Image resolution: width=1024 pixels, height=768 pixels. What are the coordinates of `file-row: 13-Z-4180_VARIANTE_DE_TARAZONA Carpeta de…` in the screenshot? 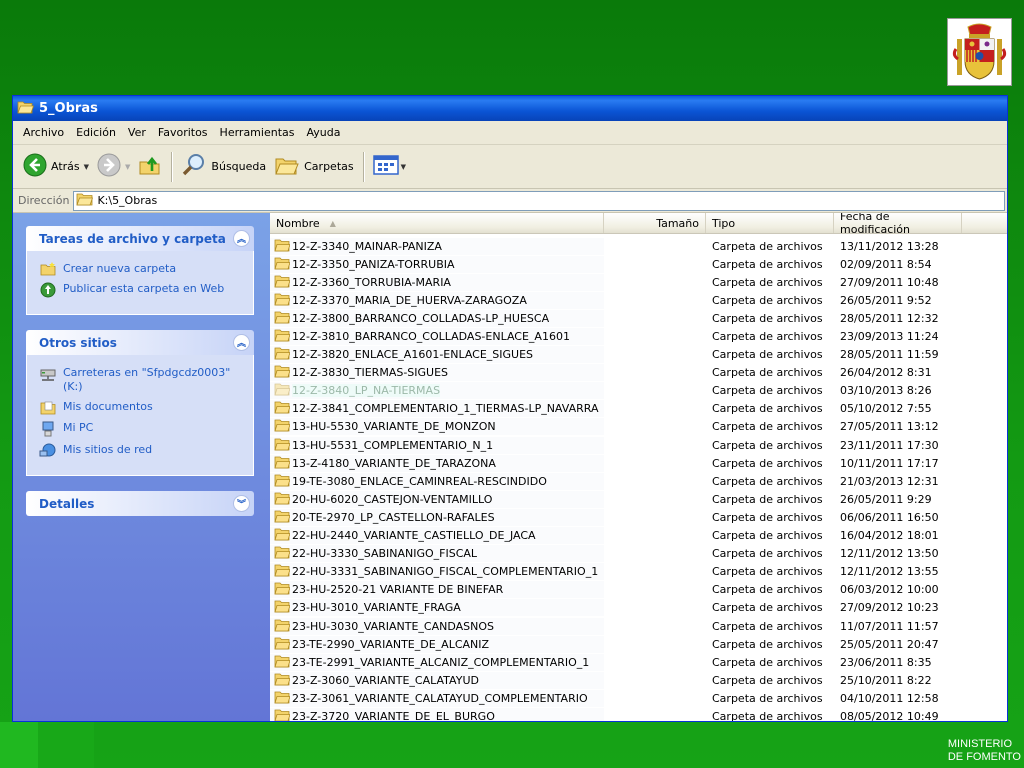 It's located at (638, 463).